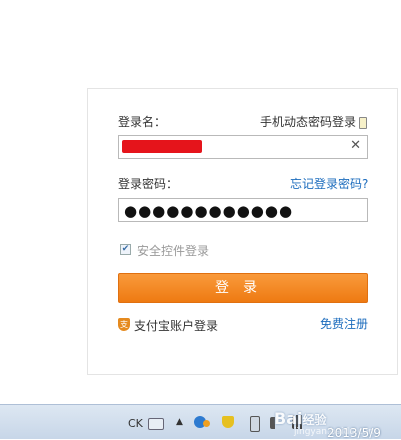  I want to click on password-value: ●●●●●●●●●●●●, so click(209, 211).